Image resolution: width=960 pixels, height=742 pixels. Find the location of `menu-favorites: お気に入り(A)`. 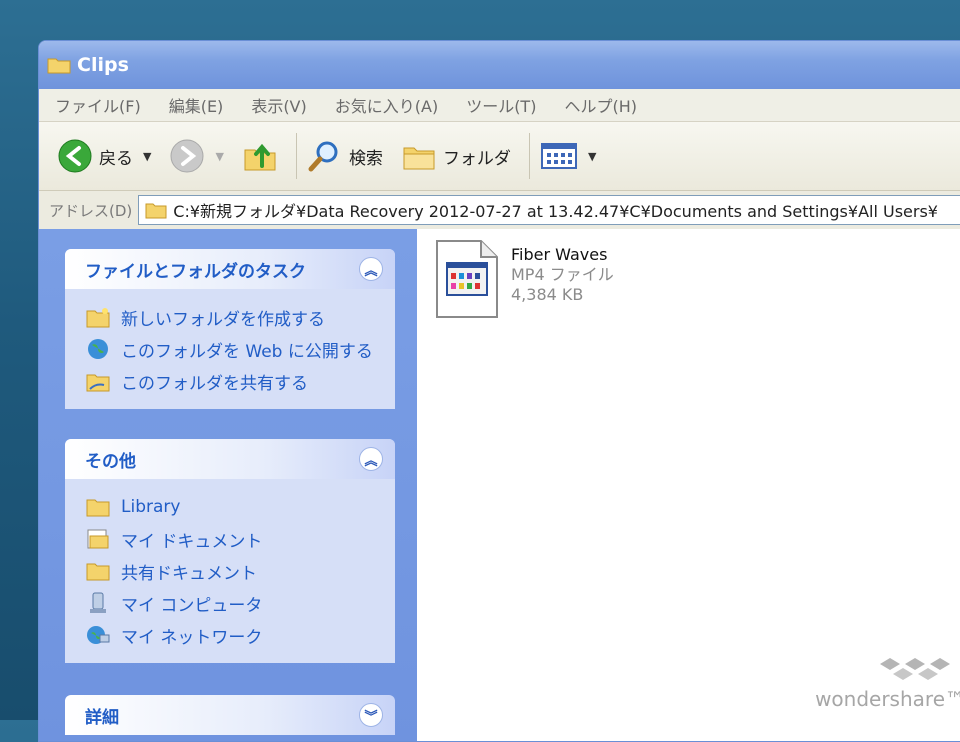

menu-favorites: お気に入り(A) is located at coordinates (386, 105).